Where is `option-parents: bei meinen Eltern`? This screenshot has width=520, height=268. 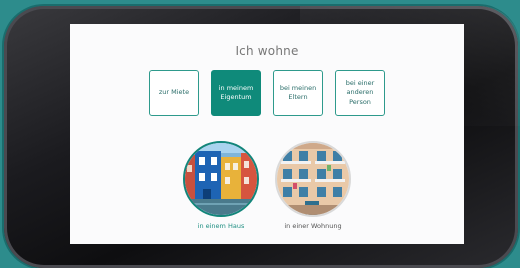
option-parents: bei meinen Eltern is located at coordinates (298, 93).